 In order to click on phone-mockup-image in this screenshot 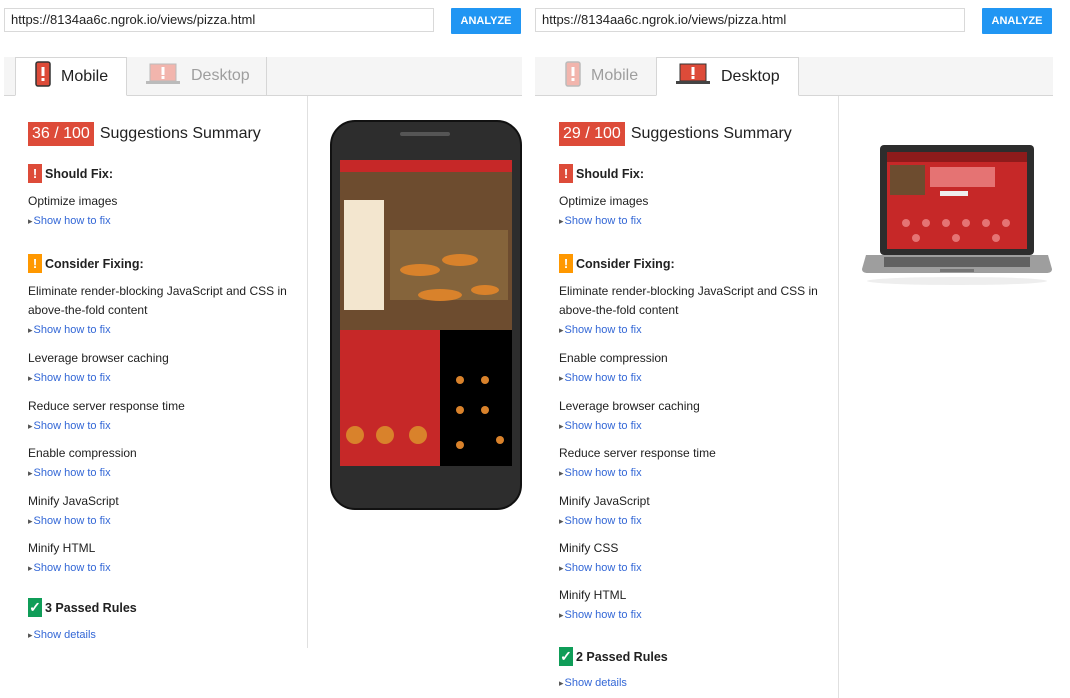, I will do `click(426, 315)`.